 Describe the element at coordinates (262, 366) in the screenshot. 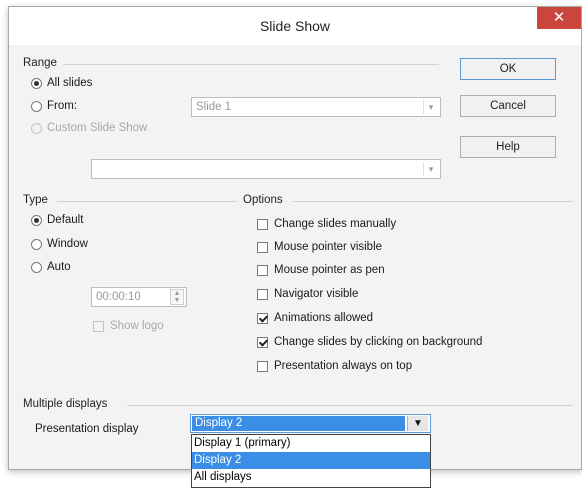

I see `option-always-on-top-box` at that location.